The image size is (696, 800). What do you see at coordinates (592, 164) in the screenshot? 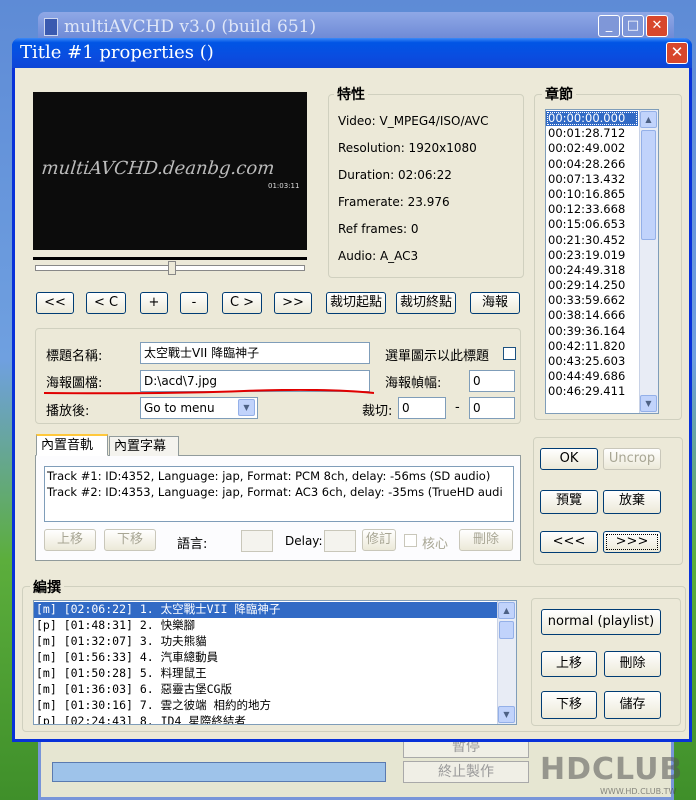
I see `chapter-item: 00:04:28.266` at bounding box center [592, 164].